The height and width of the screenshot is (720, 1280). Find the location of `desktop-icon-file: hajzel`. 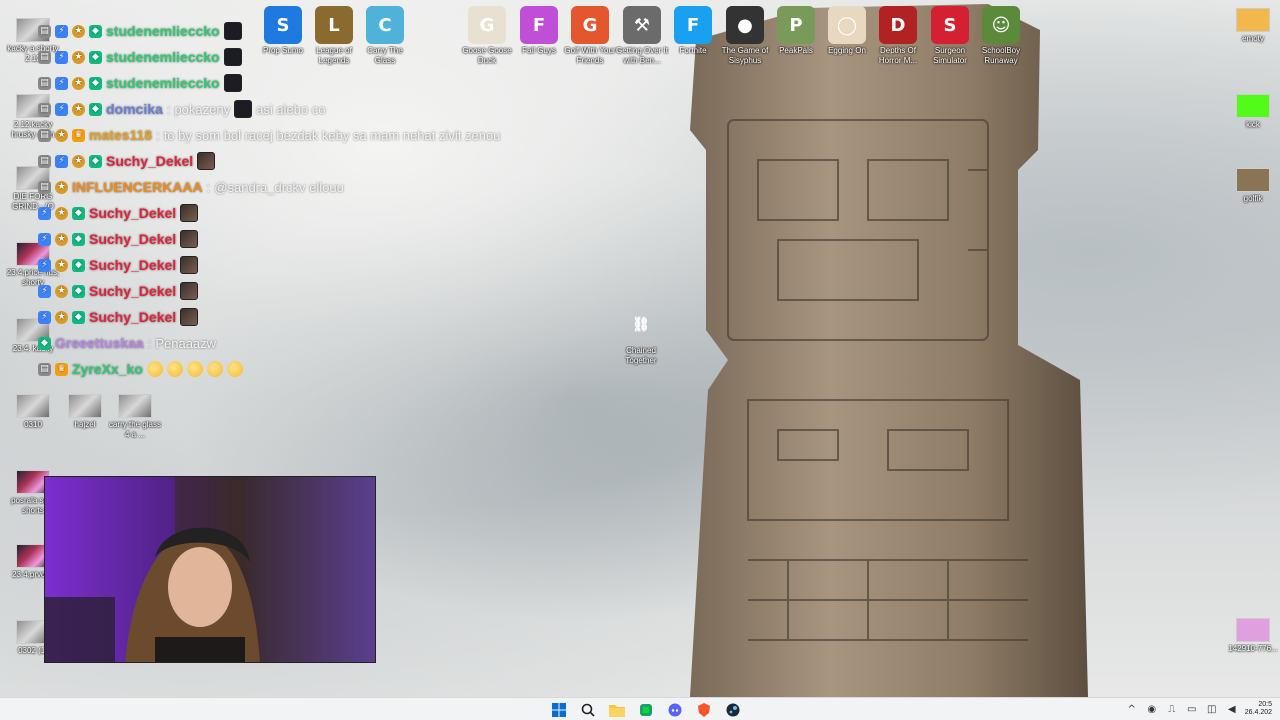

desktop-icon-file: hajzel is located at coordinates (85, 412).